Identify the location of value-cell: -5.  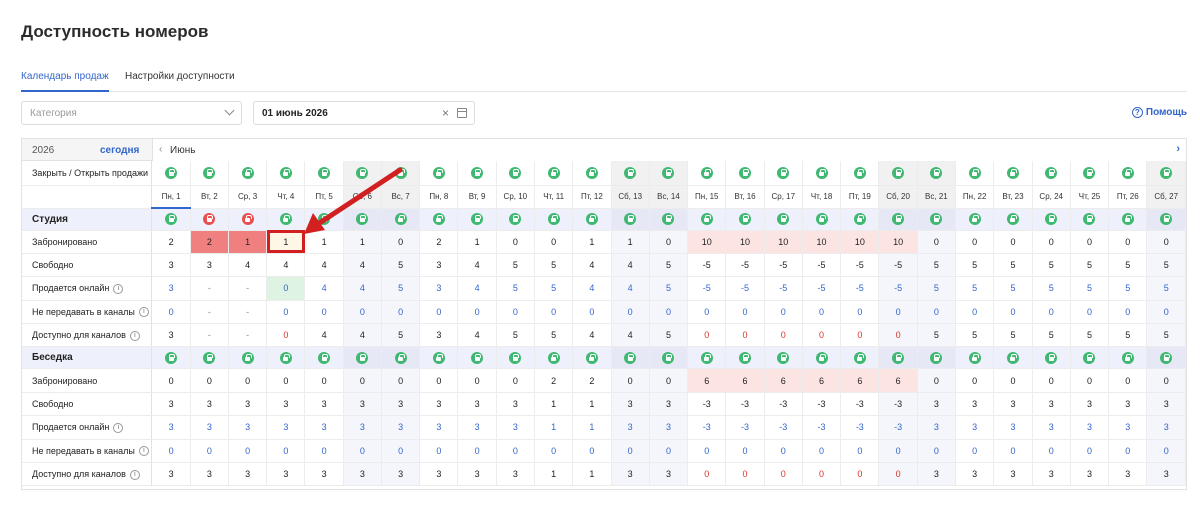
(783, 288).